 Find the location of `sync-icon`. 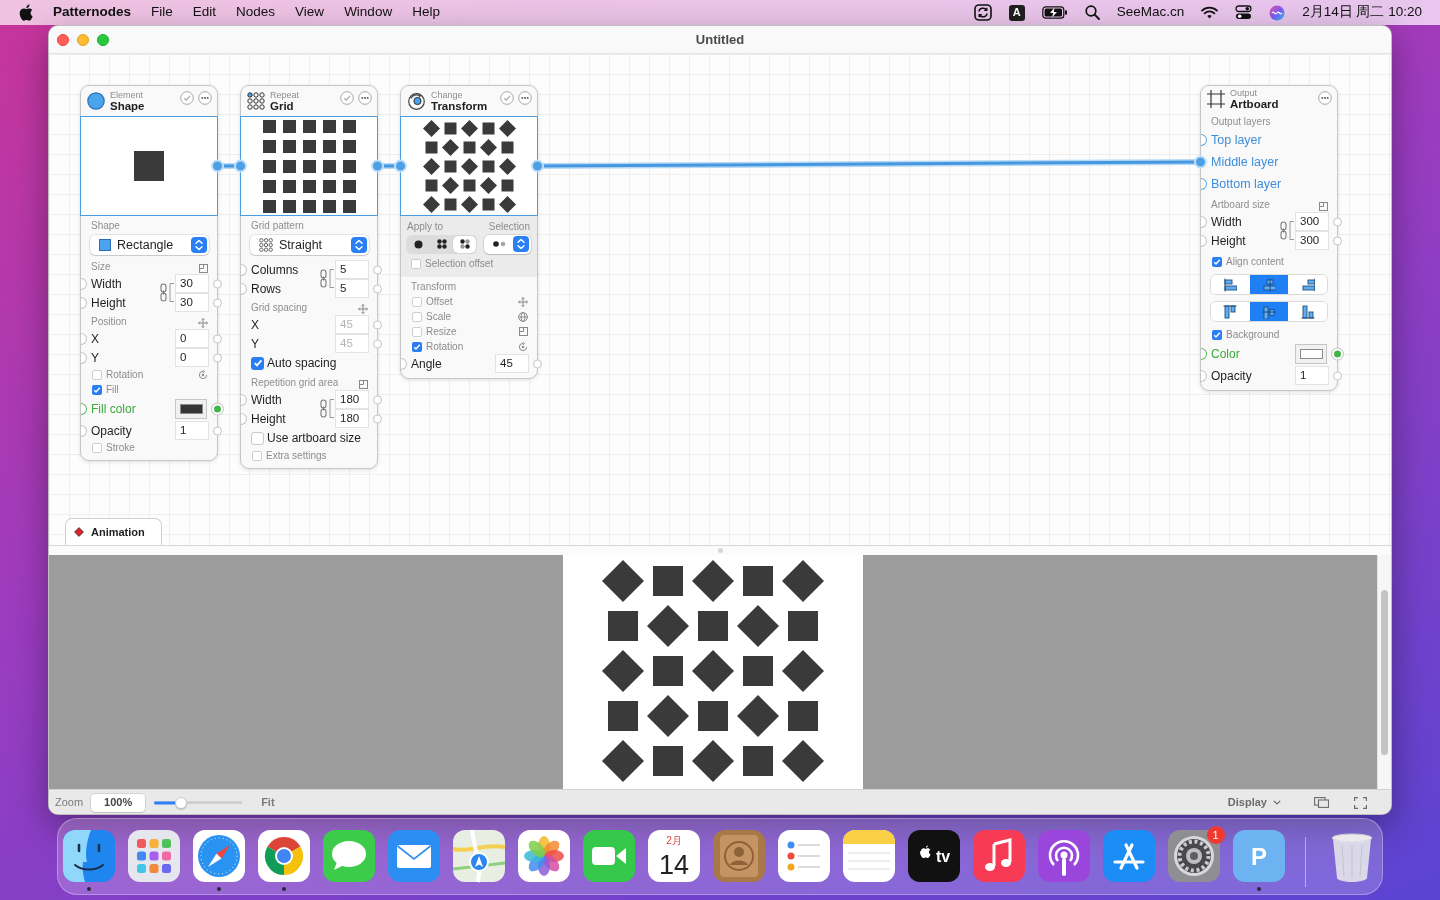

sync-icon is located at coordinates (982, 12).